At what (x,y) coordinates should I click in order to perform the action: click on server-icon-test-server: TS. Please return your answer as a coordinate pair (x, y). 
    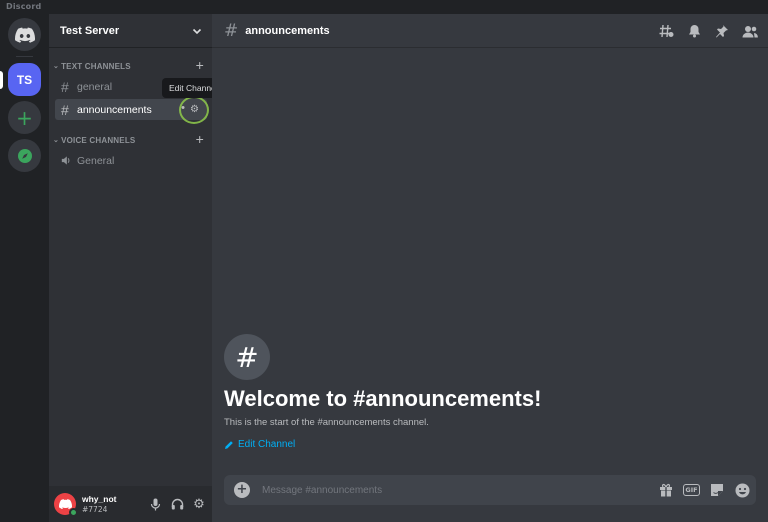
    Looking at the image, I should click on (24, 79).